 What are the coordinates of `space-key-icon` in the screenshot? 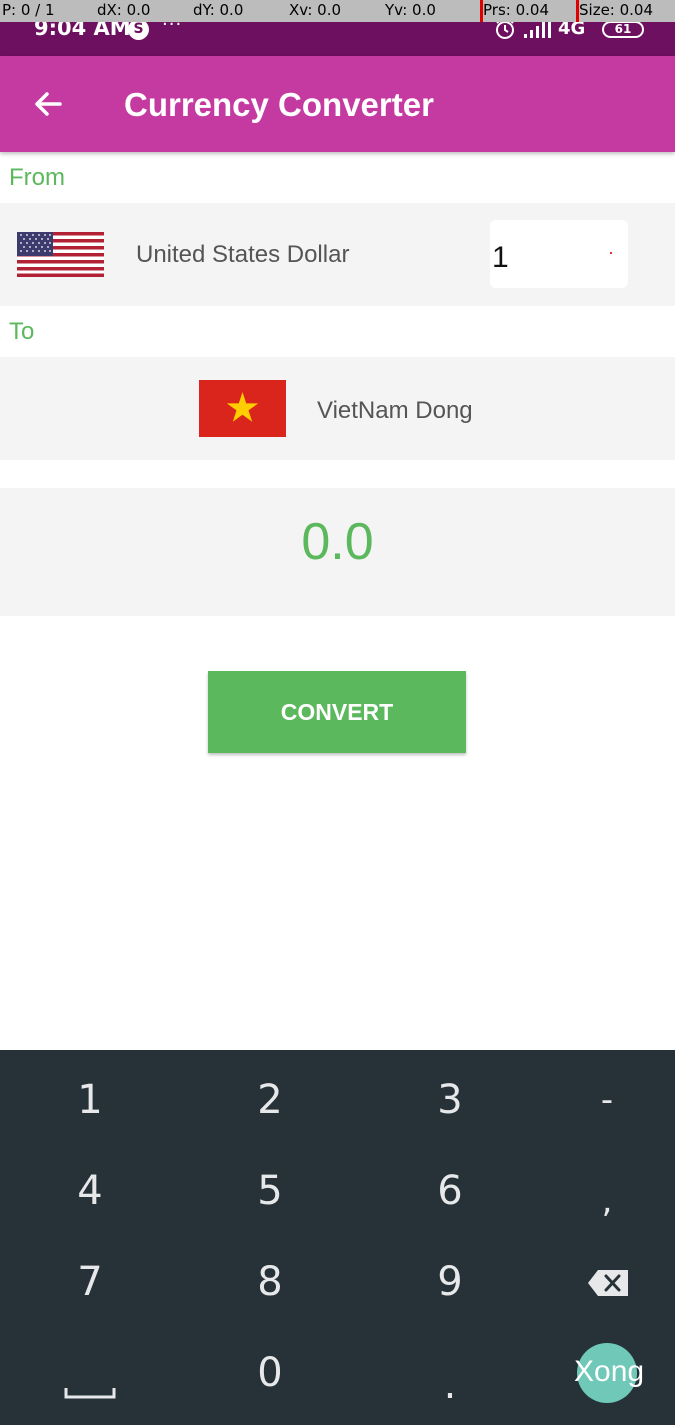 It's located at (90, 1393).